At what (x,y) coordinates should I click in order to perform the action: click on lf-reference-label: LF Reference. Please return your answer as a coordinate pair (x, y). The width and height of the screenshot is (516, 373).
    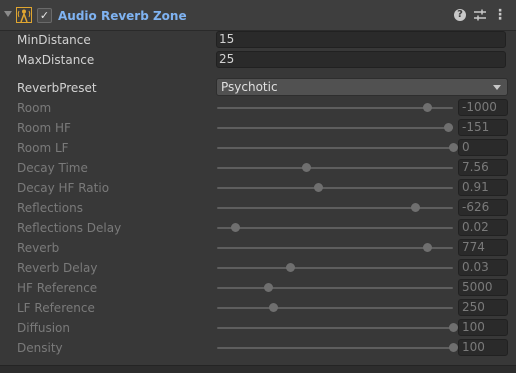
    Looking at the image, I should click on (56, 308).